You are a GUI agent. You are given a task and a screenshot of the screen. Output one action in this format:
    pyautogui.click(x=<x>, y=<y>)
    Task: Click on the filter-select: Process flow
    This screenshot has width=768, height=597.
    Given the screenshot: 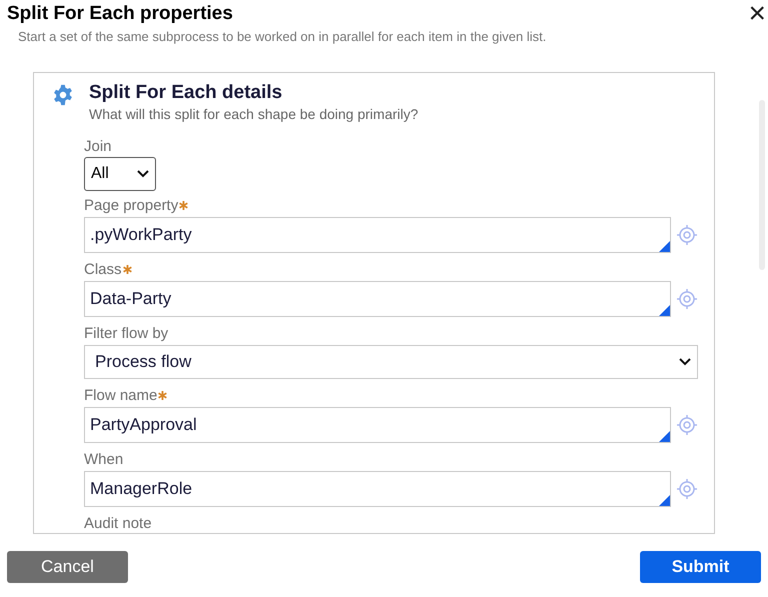 What is the action you would take?
    pyautogui.click(x=391, y=362)
    